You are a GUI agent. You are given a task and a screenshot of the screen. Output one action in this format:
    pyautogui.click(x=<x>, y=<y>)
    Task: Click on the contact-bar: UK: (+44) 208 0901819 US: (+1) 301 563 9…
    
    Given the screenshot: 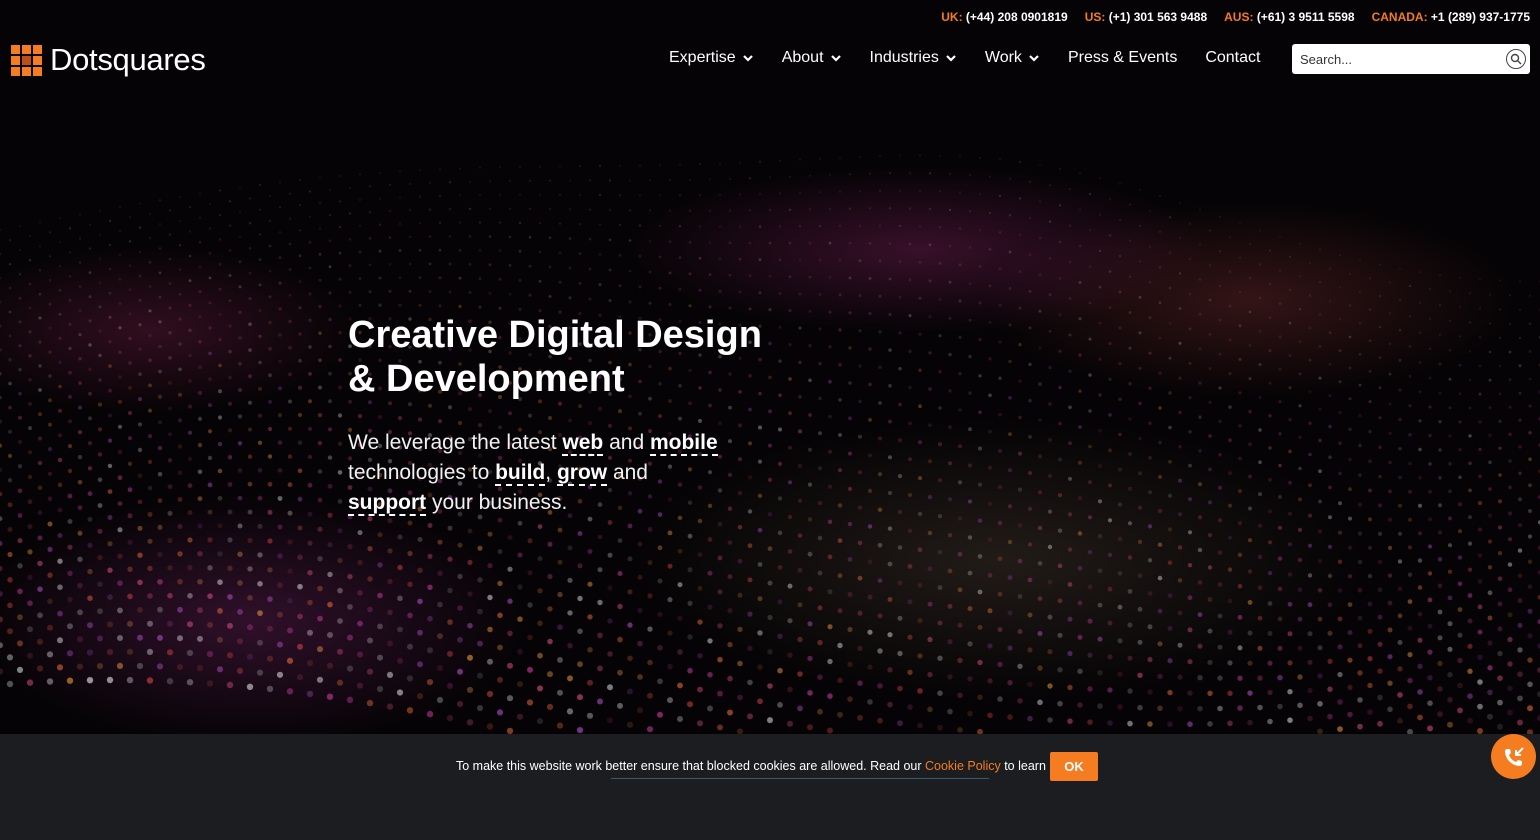 What is the action you would take?
    pyautogui.click(x=1235, y=19)
    